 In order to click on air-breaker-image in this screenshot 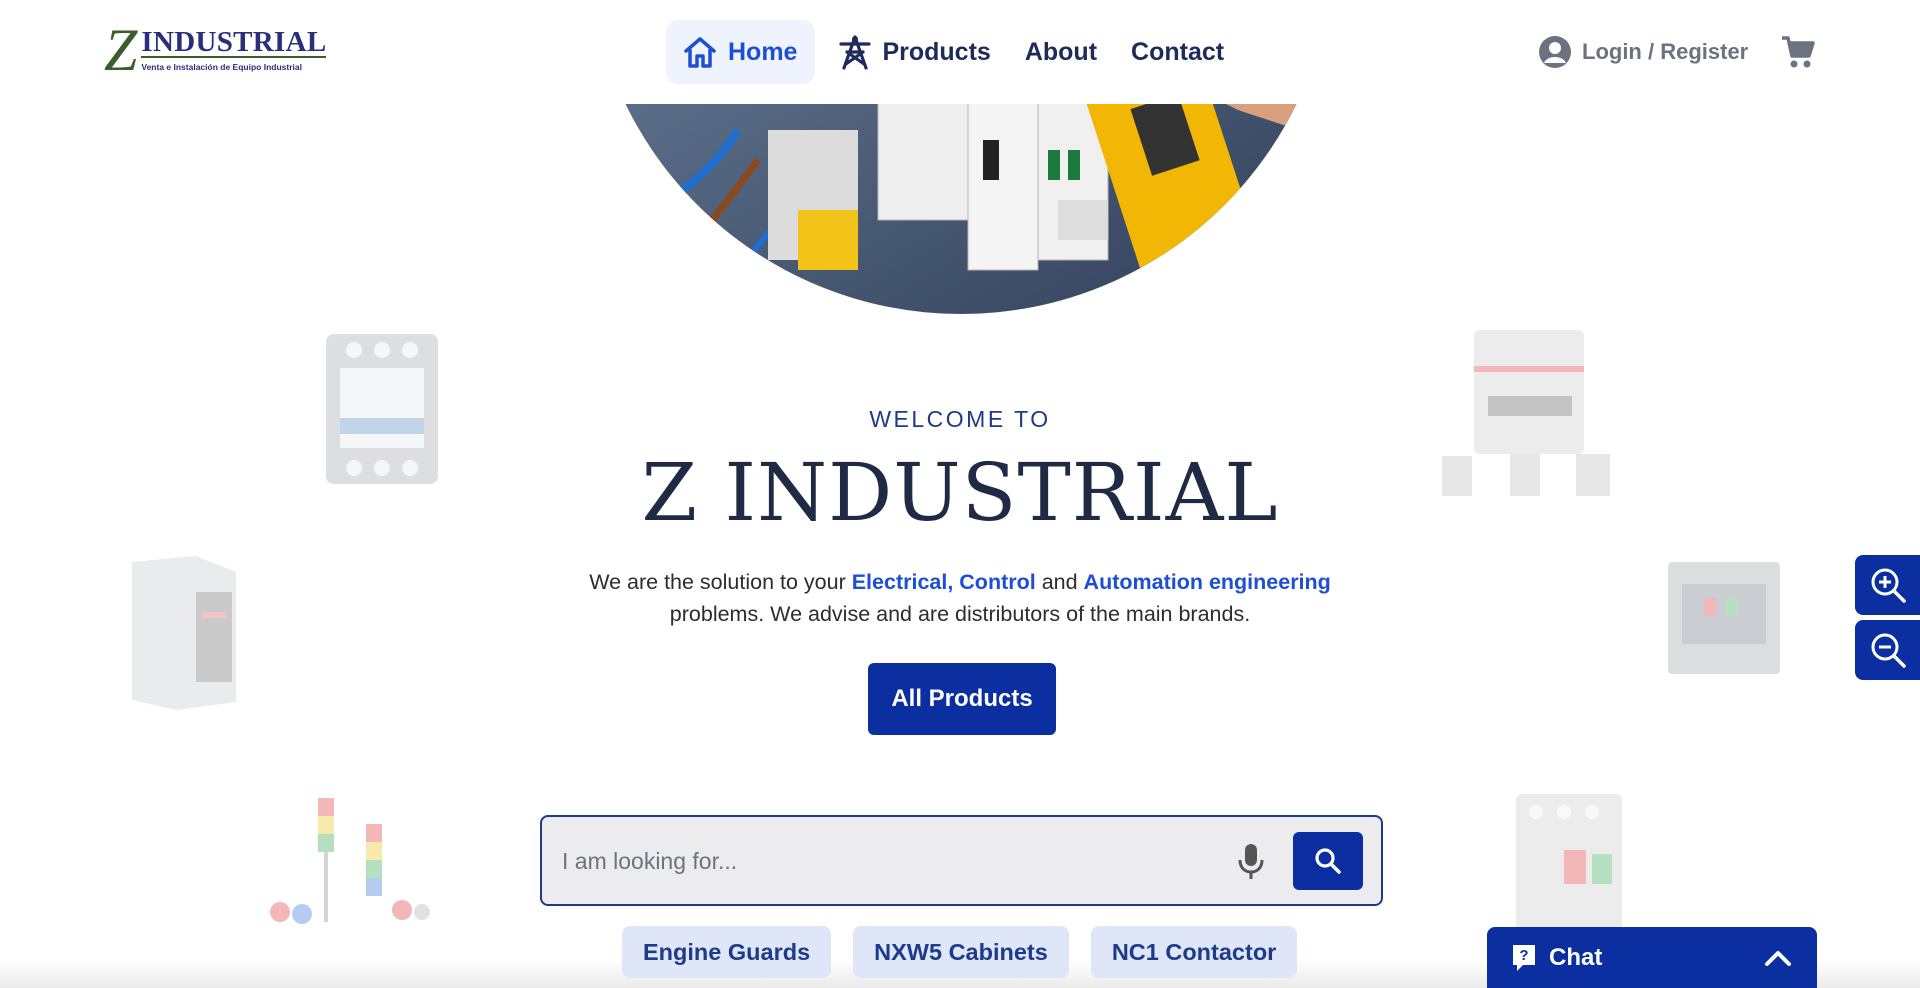, I will do `click(1724, 618)`.